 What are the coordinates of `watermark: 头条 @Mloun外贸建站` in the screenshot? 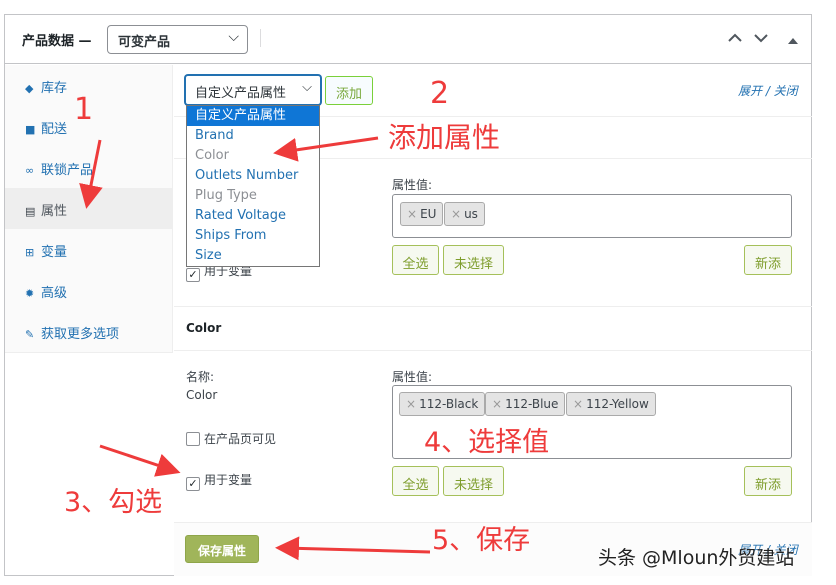 It's located at (696, 558).